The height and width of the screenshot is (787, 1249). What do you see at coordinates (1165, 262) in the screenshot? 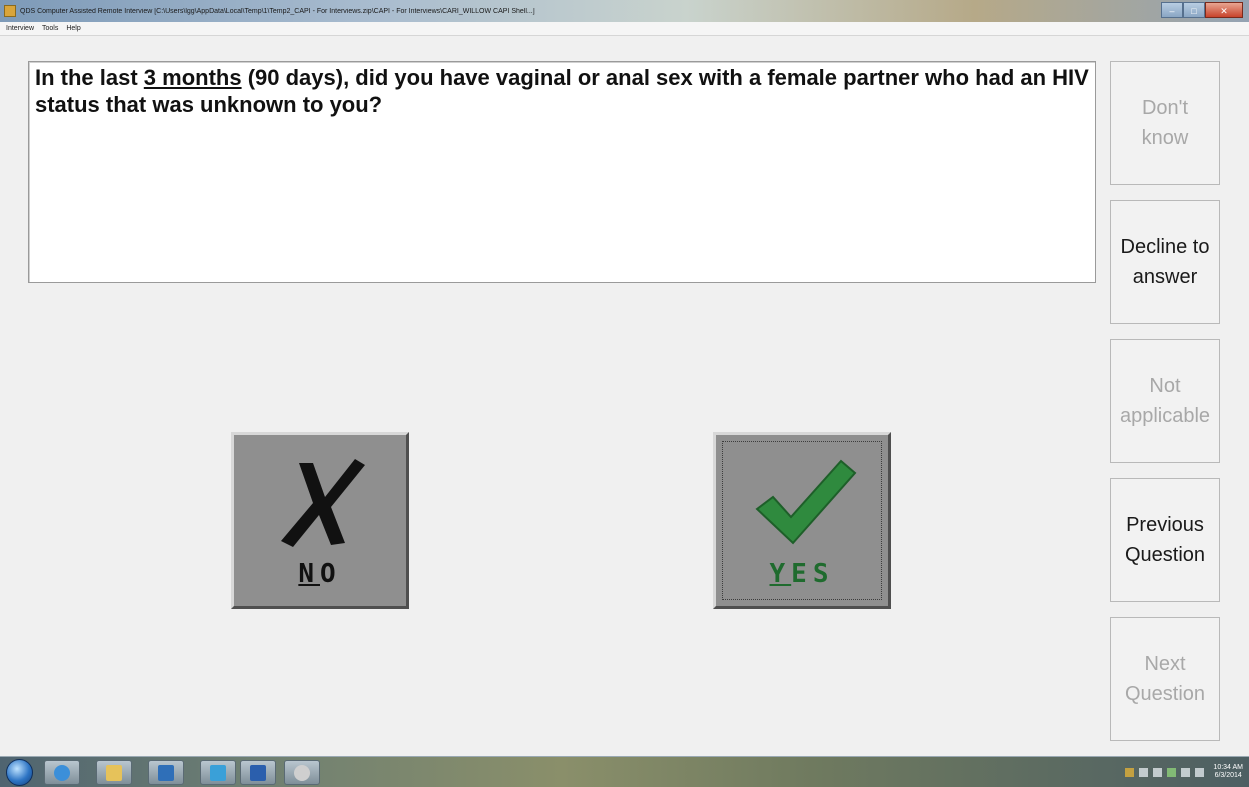
I see `decline-to-answer-button: Decline to answer` at bounding box center [1165, 262].